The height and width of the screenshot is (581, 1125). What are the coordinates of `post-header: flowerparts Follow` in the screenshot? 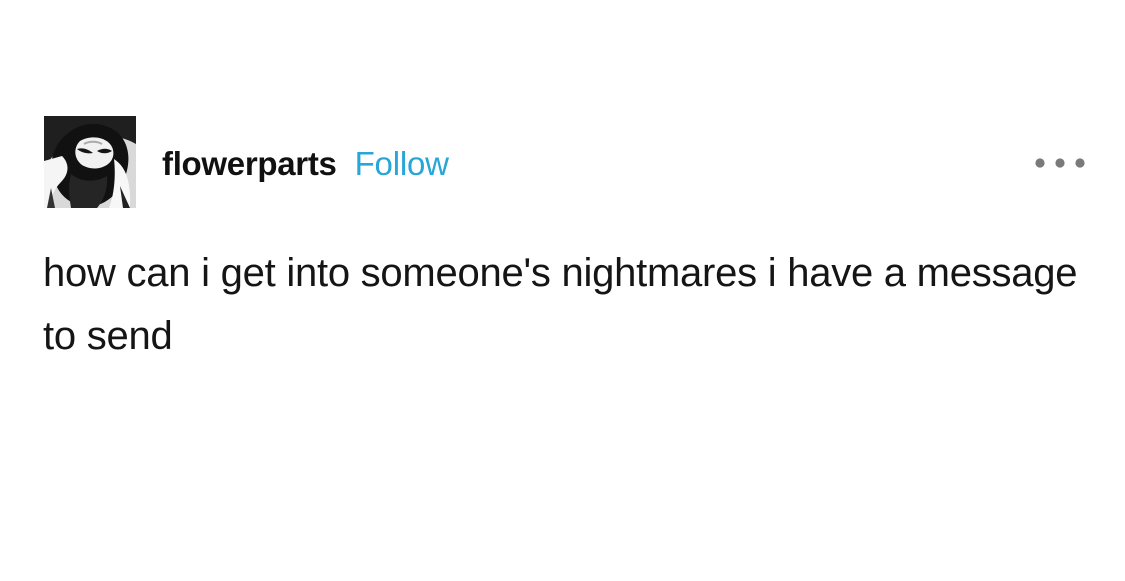 It's located at (305, 164).